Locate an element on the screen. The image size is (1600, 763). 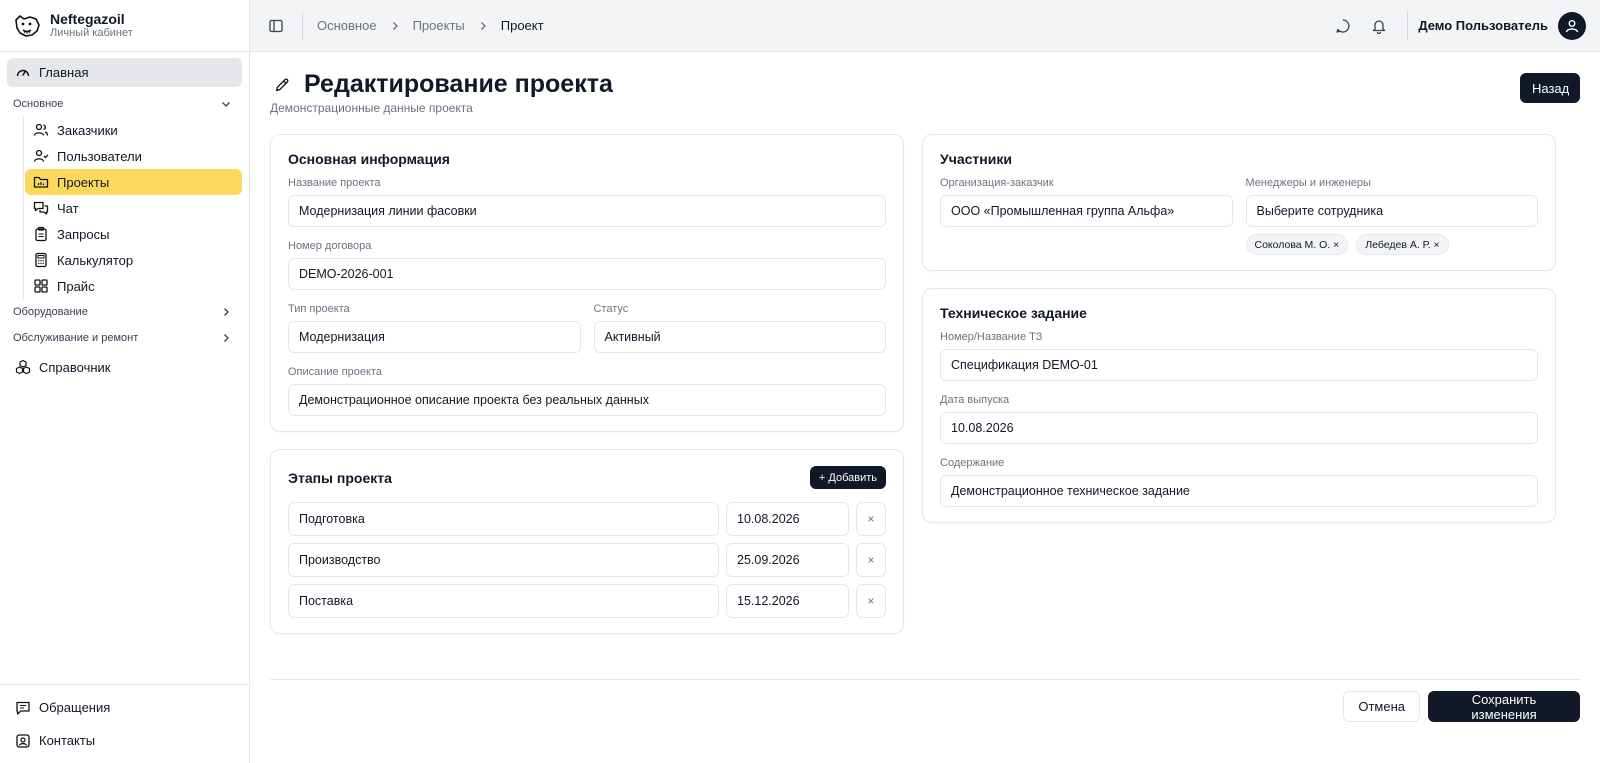
breadcrumb-item: Основное is located at coordinates (347, 25).